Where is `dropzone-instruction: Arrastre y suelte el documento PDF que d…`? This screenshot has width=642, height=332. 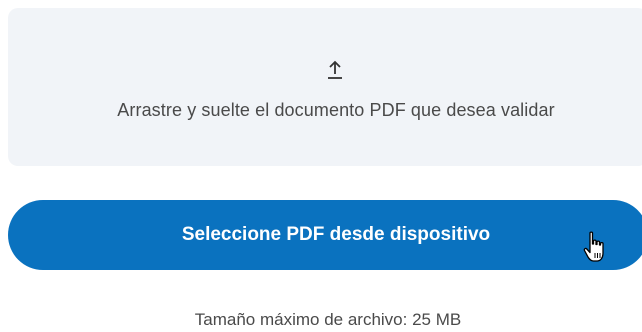 dropzone-instruction: Arrastre y suelte el documento PDF que d… is located at coordinates (336, 110).